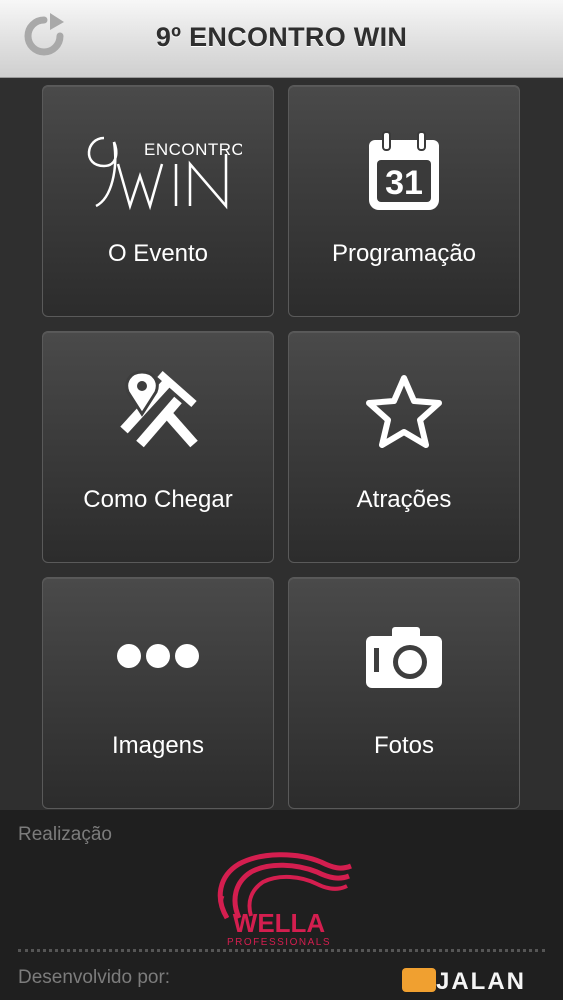 The image size is (563, 1000). I want to click on menu-tile-atracoes: Atrações, so click(404, 447).